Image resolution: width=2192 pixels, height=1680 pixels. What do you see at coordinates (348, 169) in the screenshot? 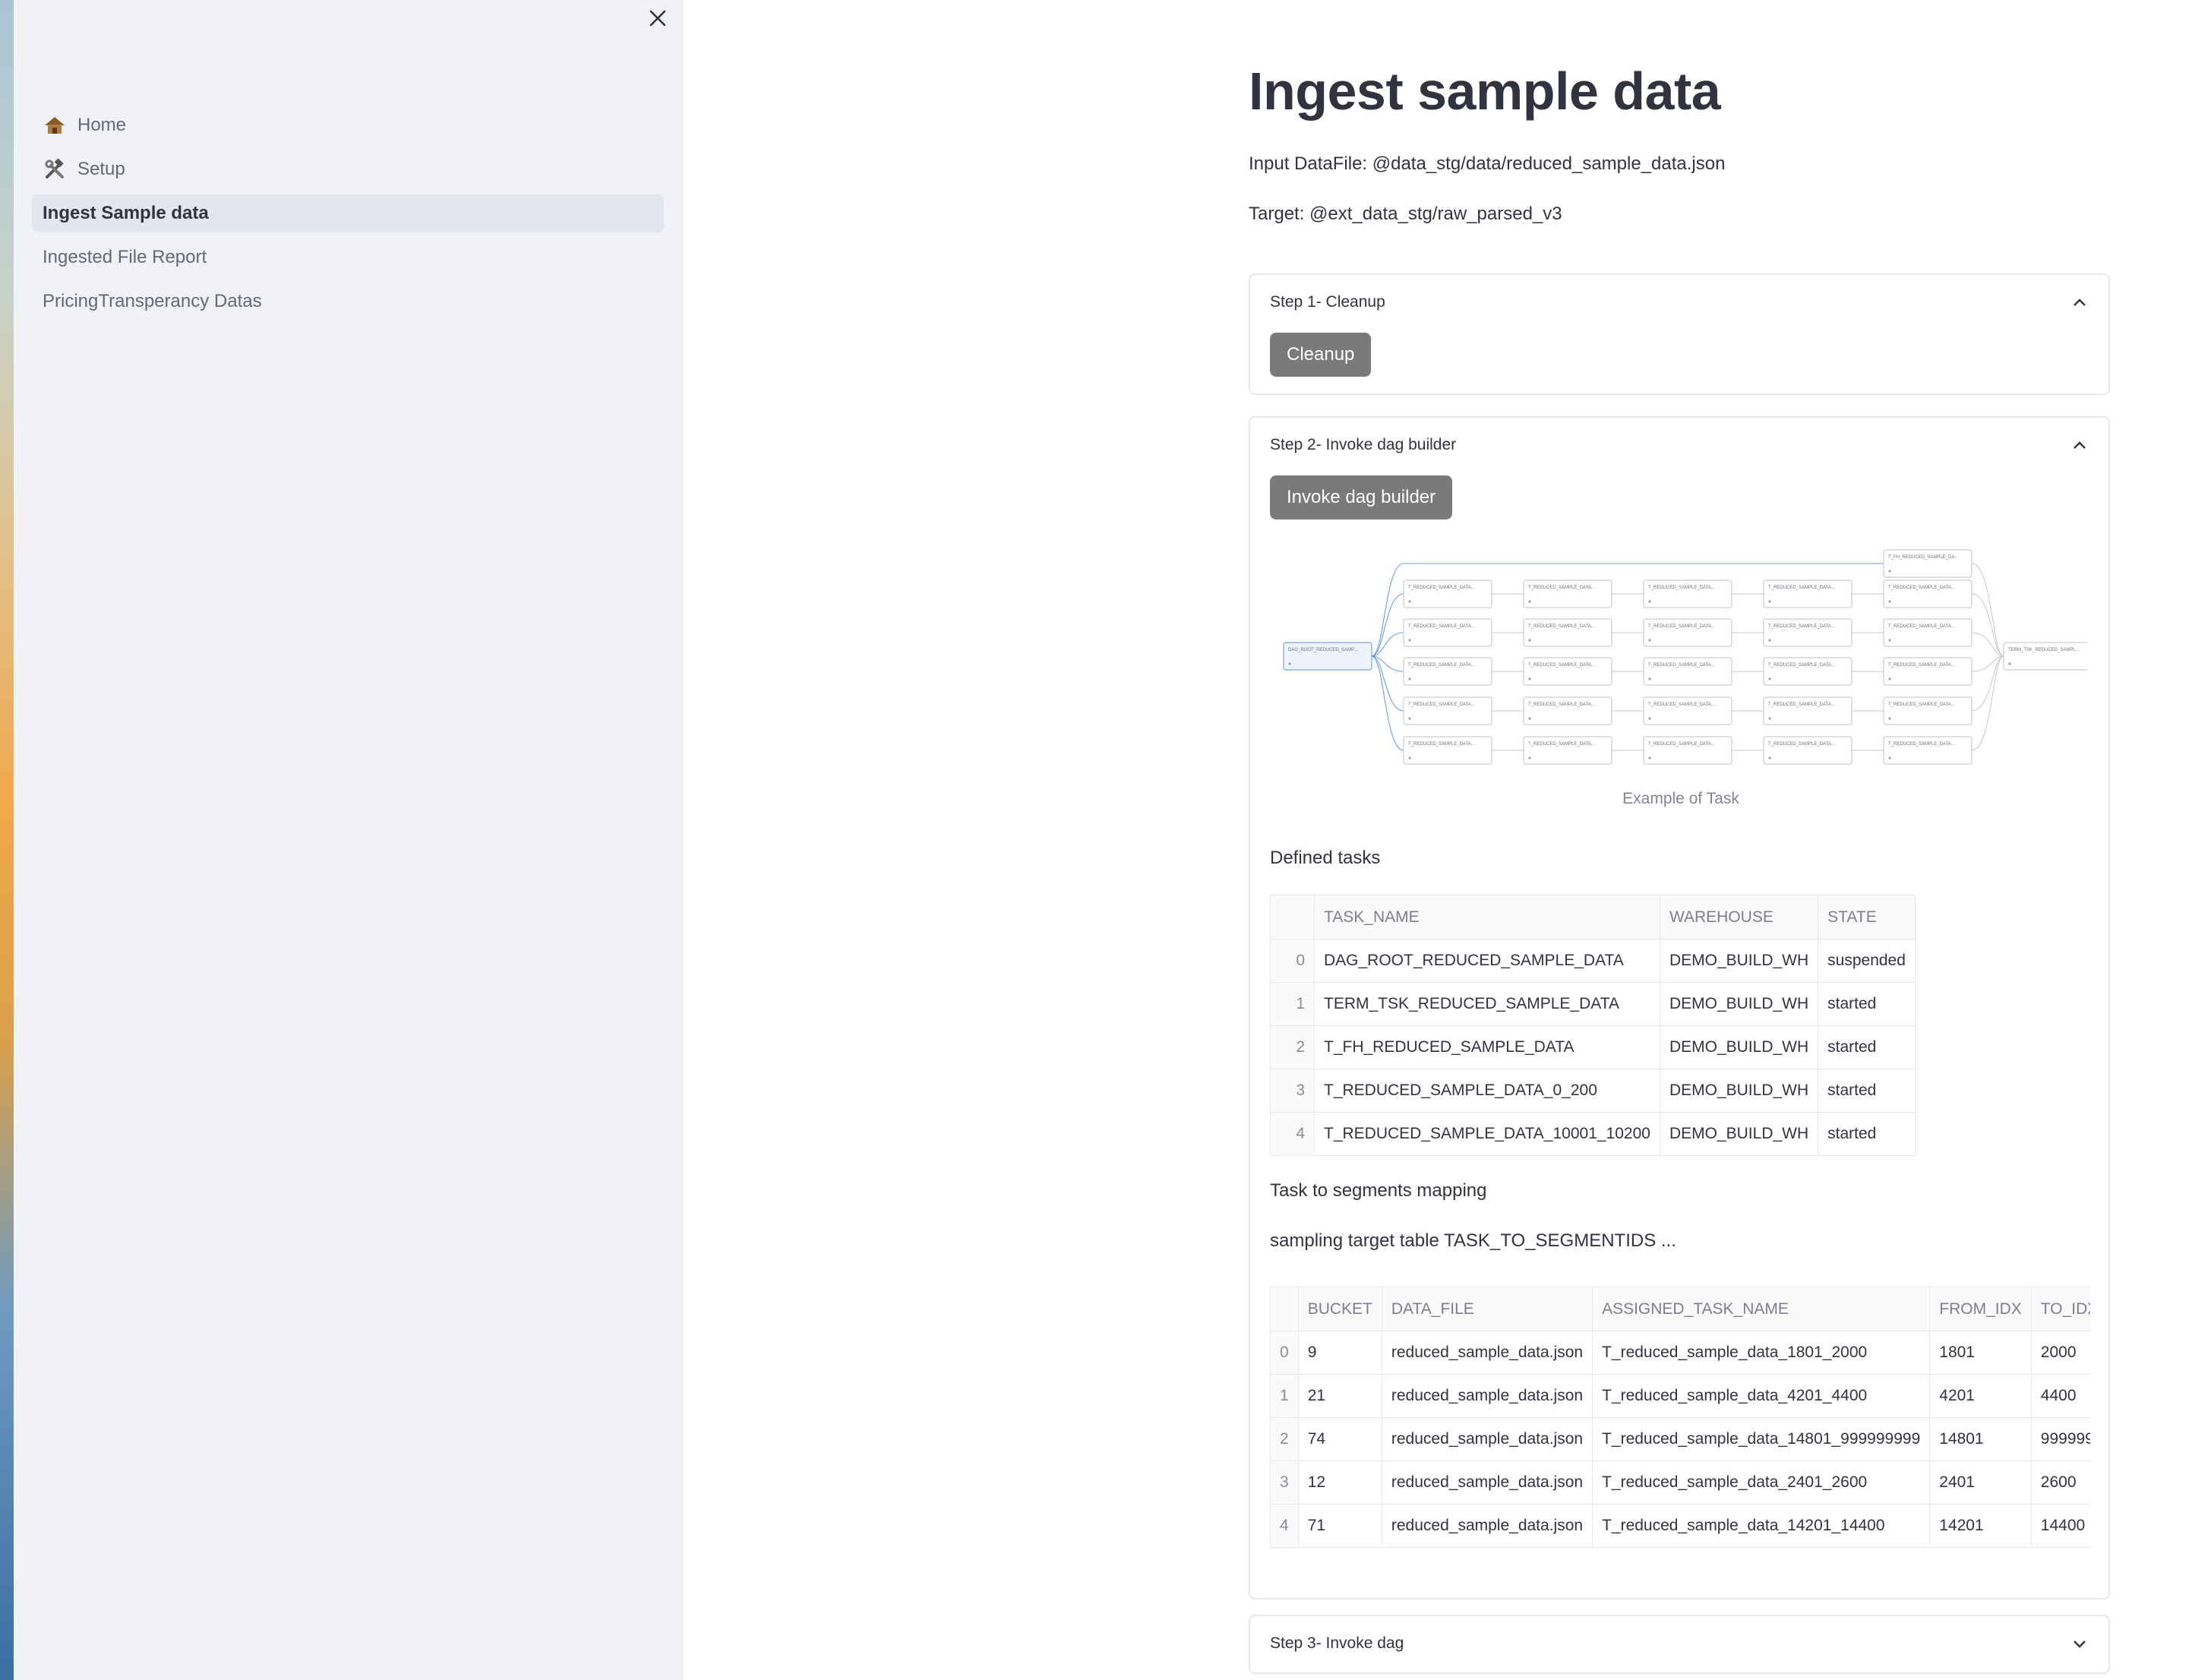
I see `sidebar-item-setup: Setup` at bounding box center [348, 169].